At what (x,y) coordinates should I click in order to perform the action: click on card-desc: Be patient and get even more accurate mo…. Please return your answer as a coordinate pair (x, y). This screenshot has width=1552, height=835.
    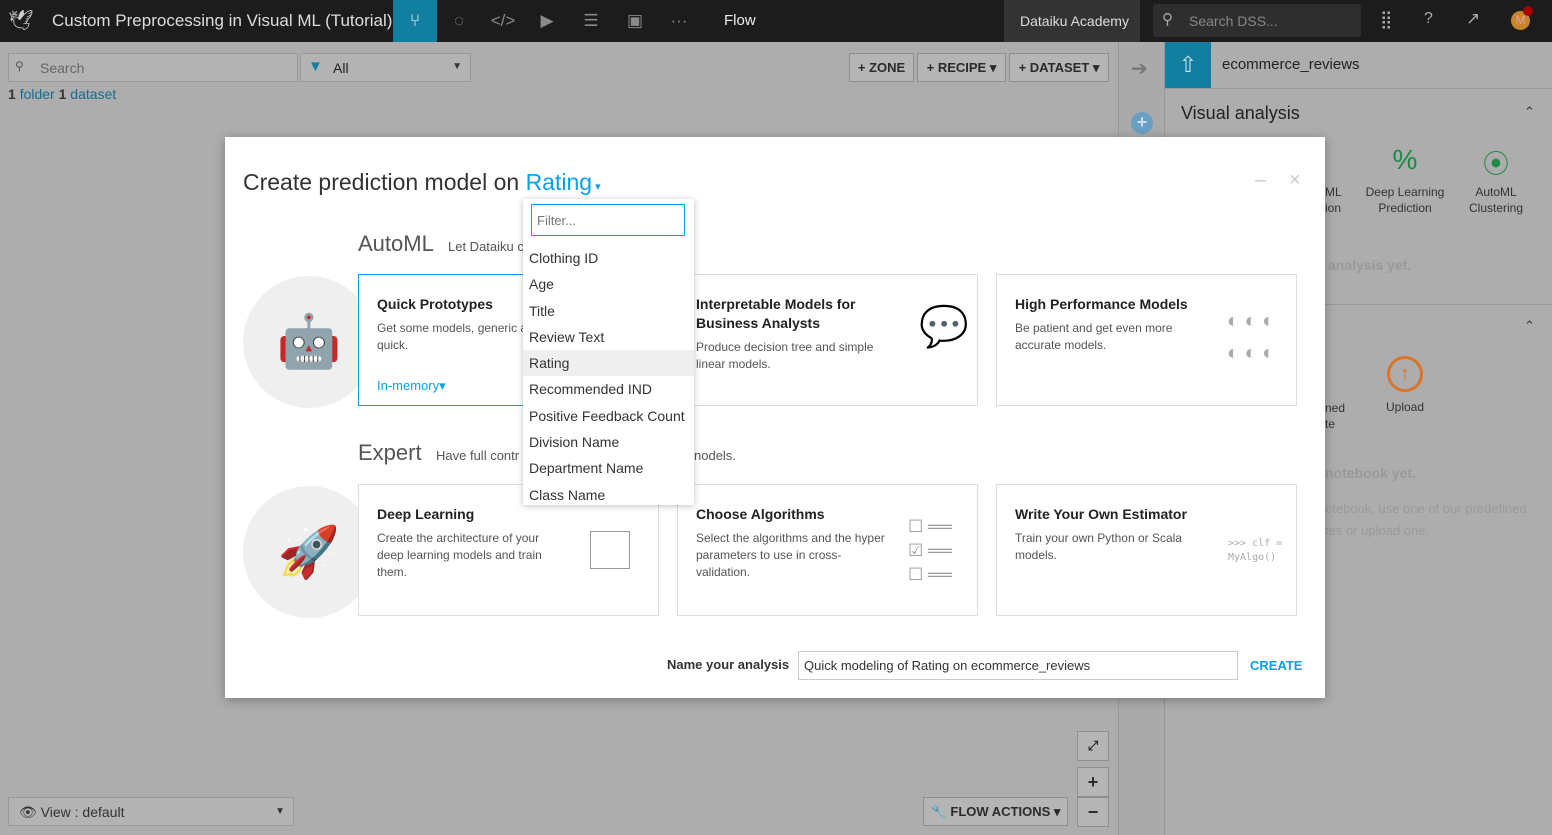
    Looking at the image, I should click on (1094, 336).